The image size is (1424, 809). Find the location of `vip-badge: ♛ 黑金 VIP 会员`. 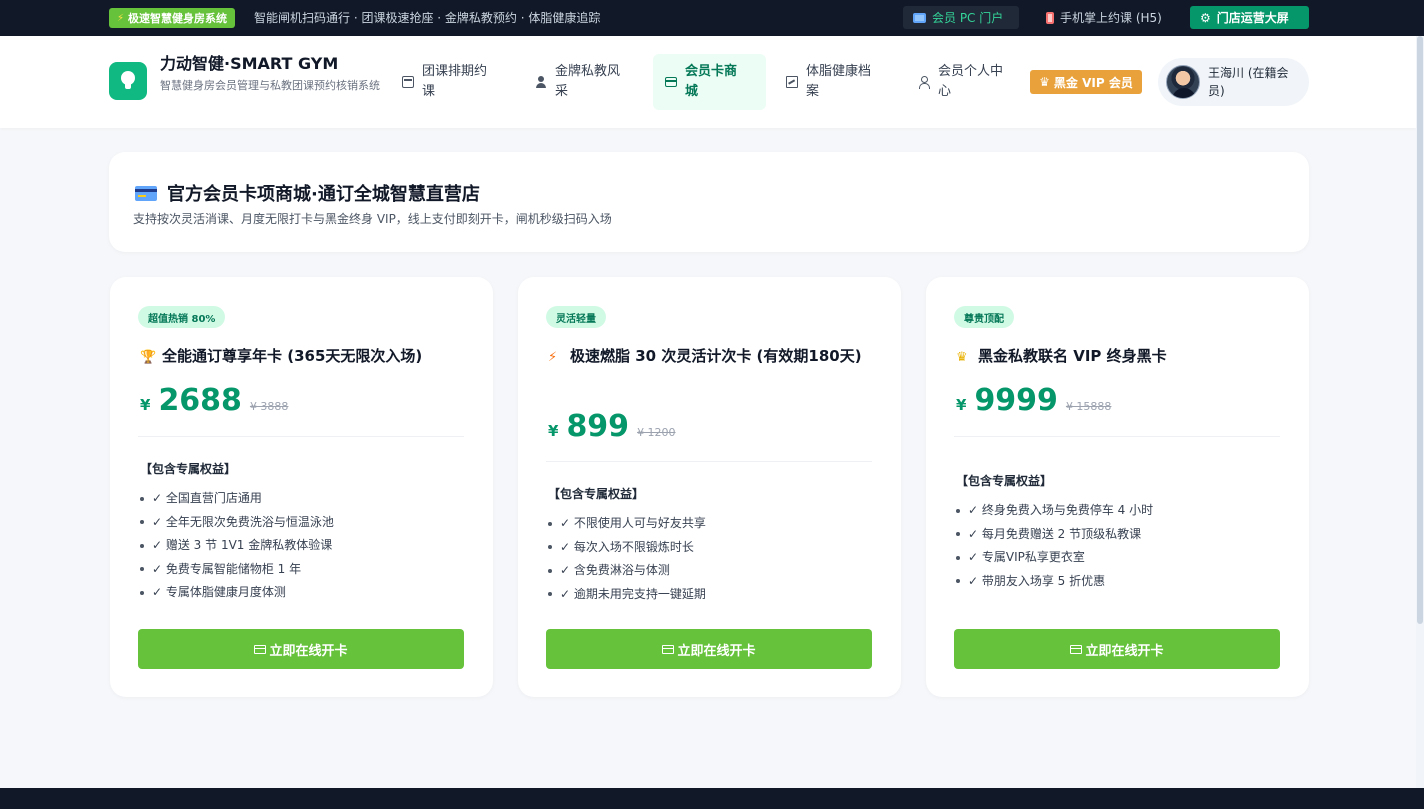

vip-badge: ♛ 黑金 VIP 会员 is located at coordinates (1086, 82).